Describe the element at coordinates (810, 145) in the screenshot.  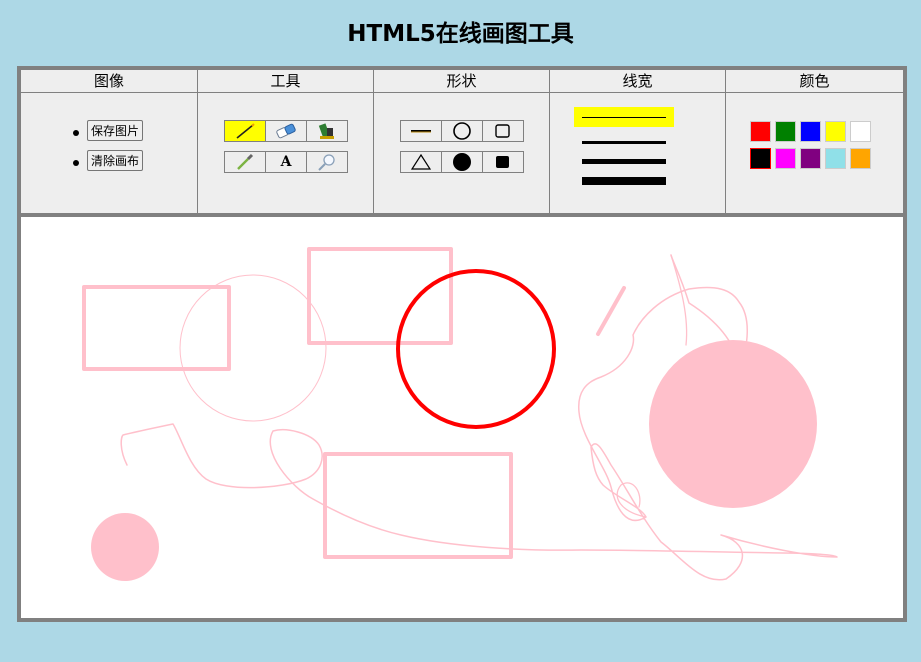
I see `color-palette` at that location.